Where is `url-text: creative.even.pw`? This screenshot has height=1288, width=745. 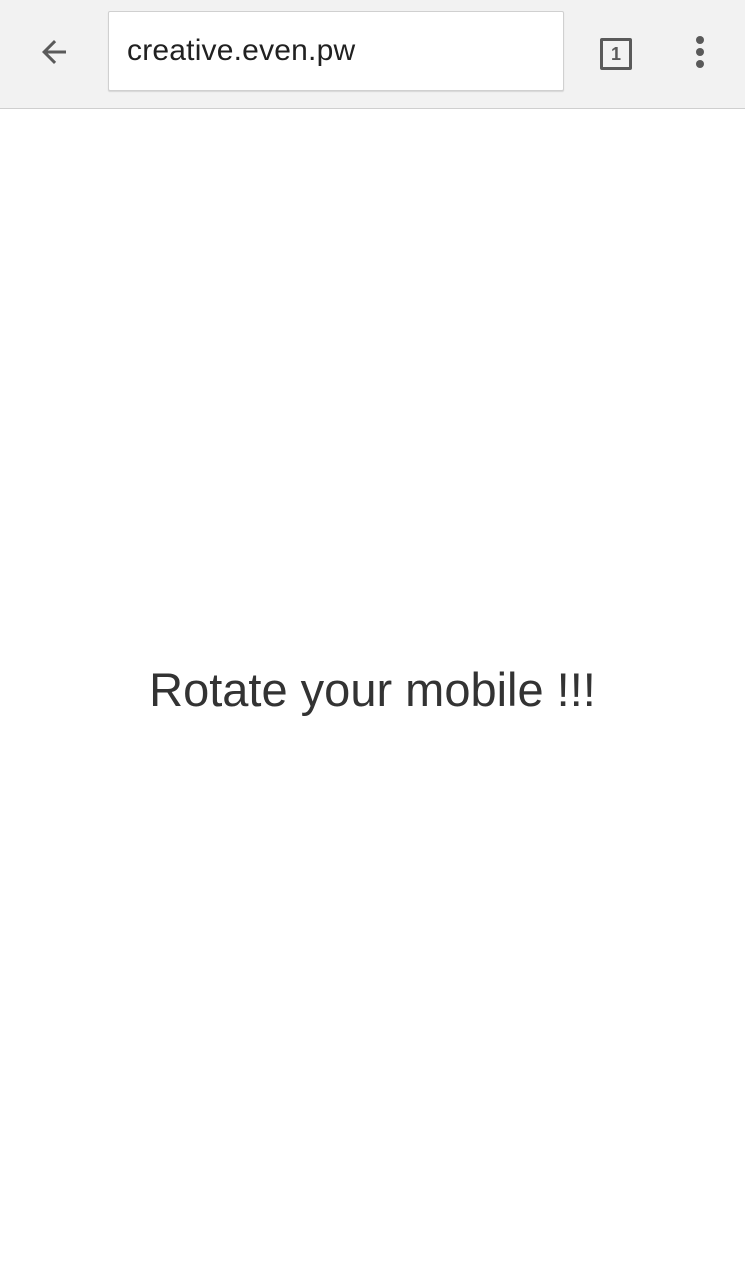 url-text: creative.even.pw is located at coordinates (241, 50).